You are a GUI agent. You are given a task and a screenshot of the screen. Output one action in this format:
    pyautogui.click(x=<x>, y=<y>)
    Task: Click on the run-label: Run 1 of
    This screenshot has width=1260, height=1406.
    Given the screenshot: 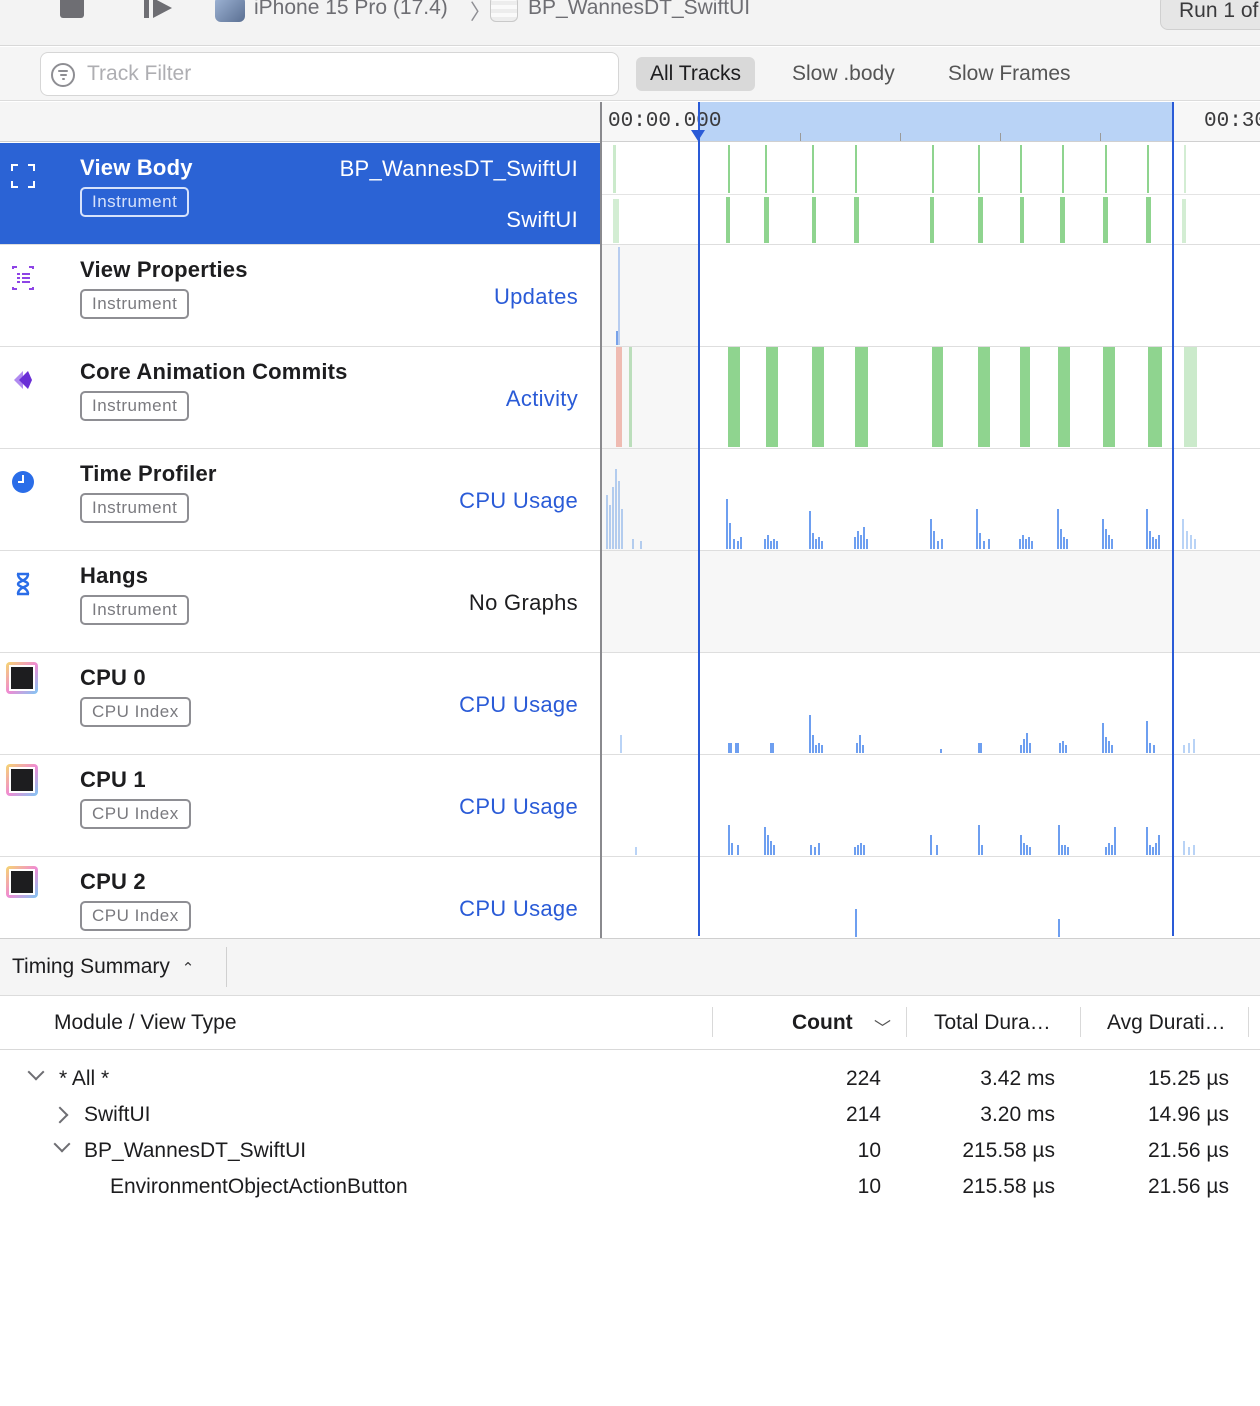 What is the action you would take?
    pyautogui.click(x=1219, y=11)
    